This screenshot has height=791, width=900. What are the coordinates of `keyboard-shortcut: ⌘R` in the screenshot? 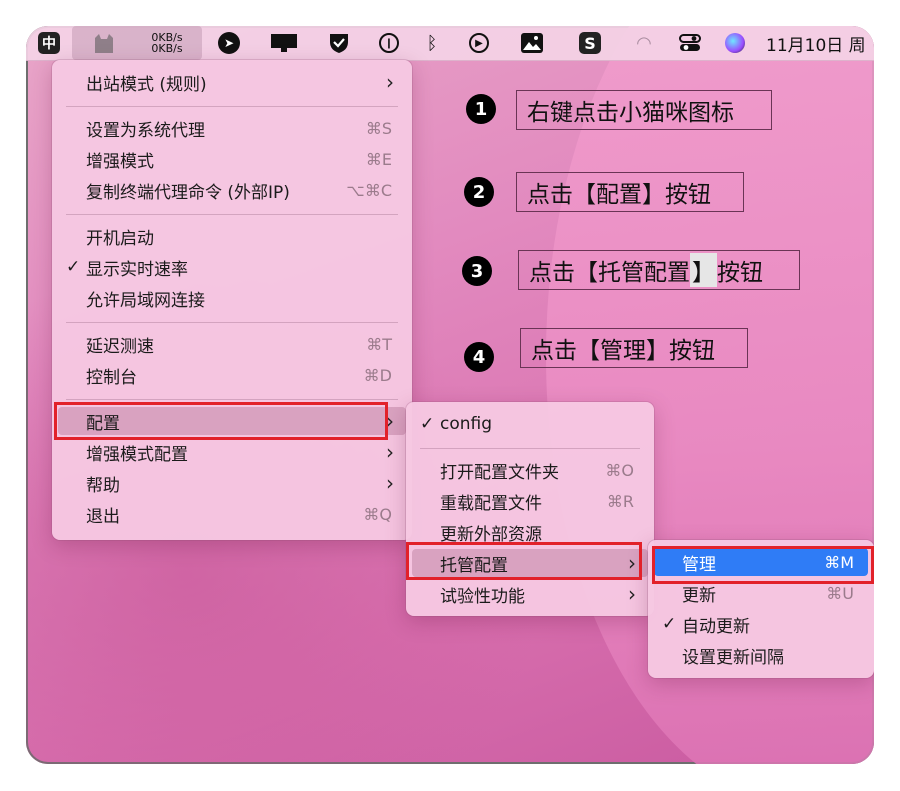 It's located at (620, 501).